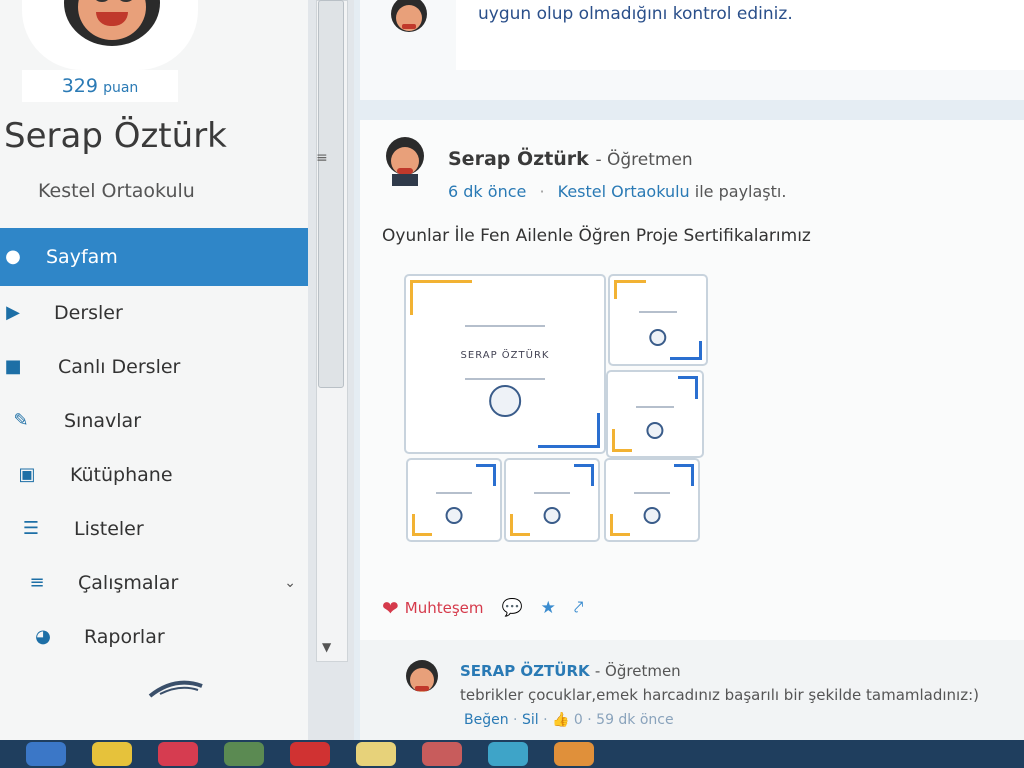  I want to click on sidebar-item-sayfam: ● Sayfam, so click(154, 257).